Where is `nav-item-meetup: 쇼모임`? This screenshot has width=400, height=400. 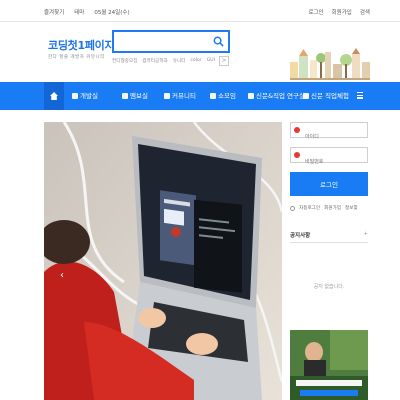
nav-item-meetup: 쇼모임 is located at coordinates (223, 96).